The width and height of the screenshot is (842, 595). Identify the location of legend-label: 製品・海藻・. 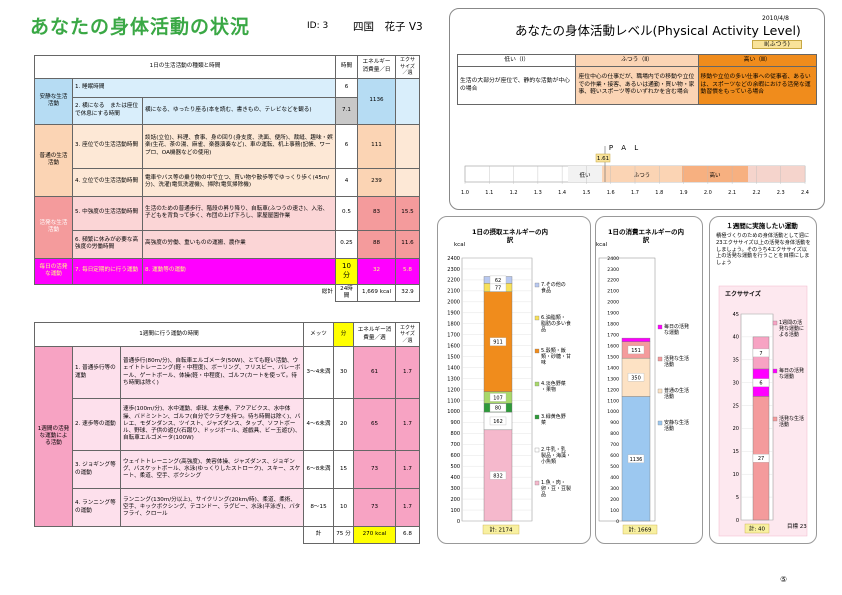
(556, 455).